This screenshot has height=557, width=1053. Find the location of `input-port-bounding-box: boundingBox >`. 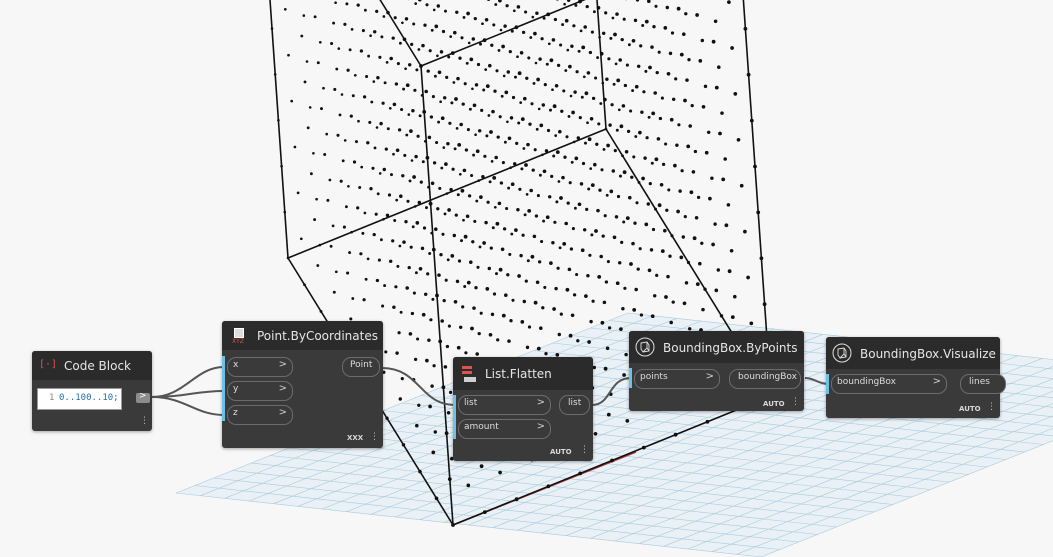

input-port-bounding-box: boundingBox > is located at coordinates (889, 384).